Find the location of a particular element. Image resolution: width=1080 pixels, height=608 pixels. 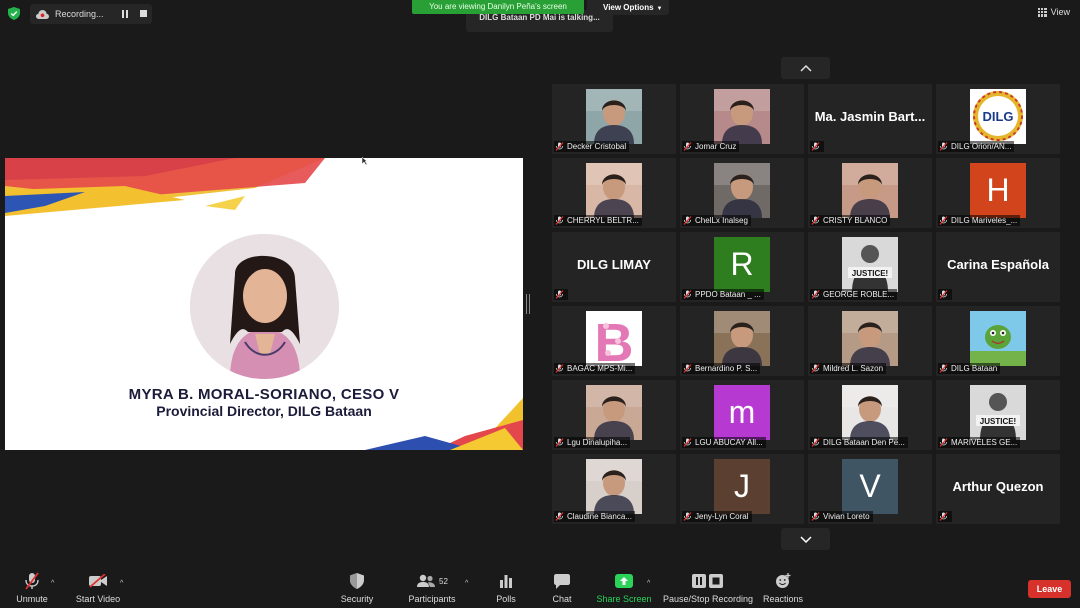

share-options-caret: ^ is located at coordinates (648, 583).